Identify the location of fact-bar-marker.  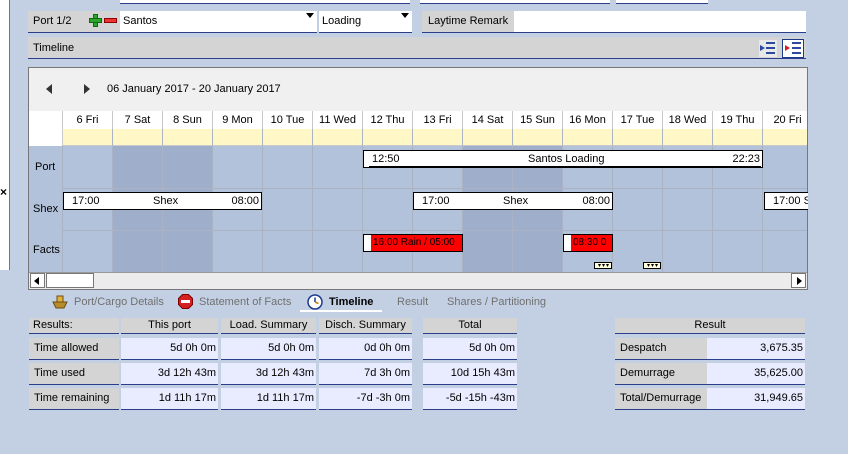
(367, 243).